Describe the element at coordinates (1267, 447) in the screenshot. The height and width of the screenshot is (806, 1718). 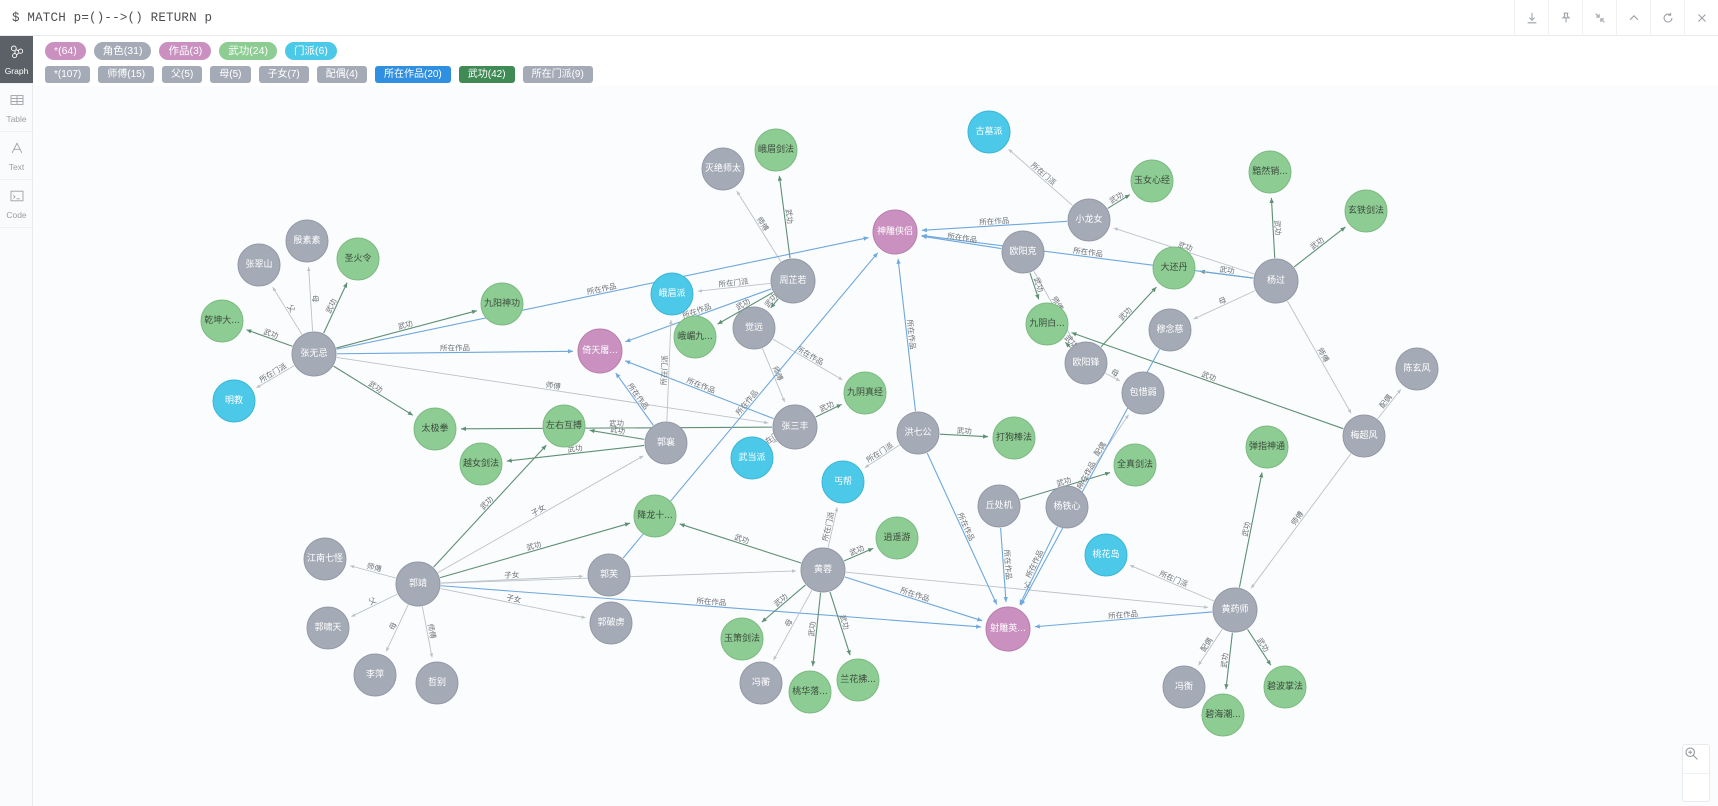
I see `graph-node: 弹指神通` at that location.